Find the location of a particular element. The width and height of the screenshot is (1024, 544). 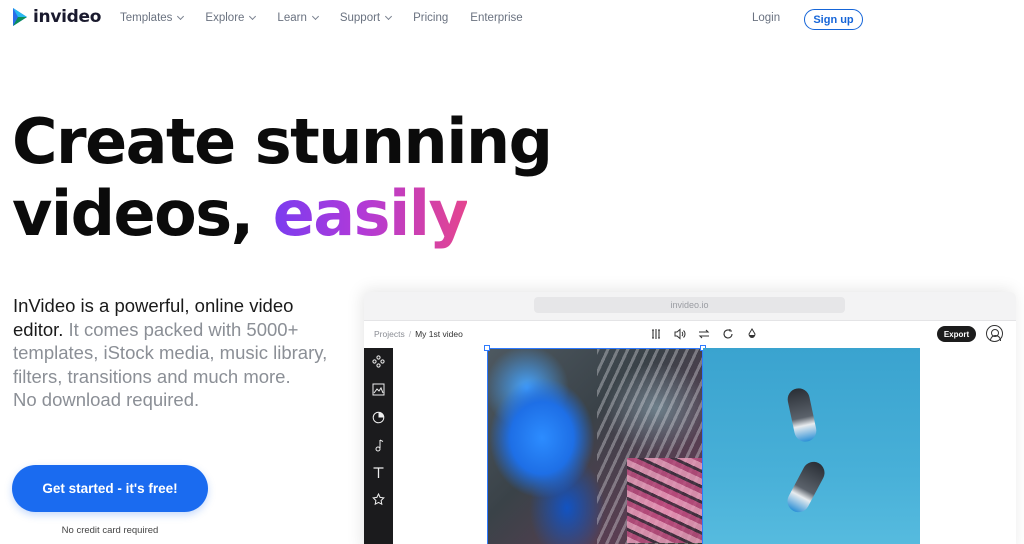

volume-icon is located at coordinates (680, 334).